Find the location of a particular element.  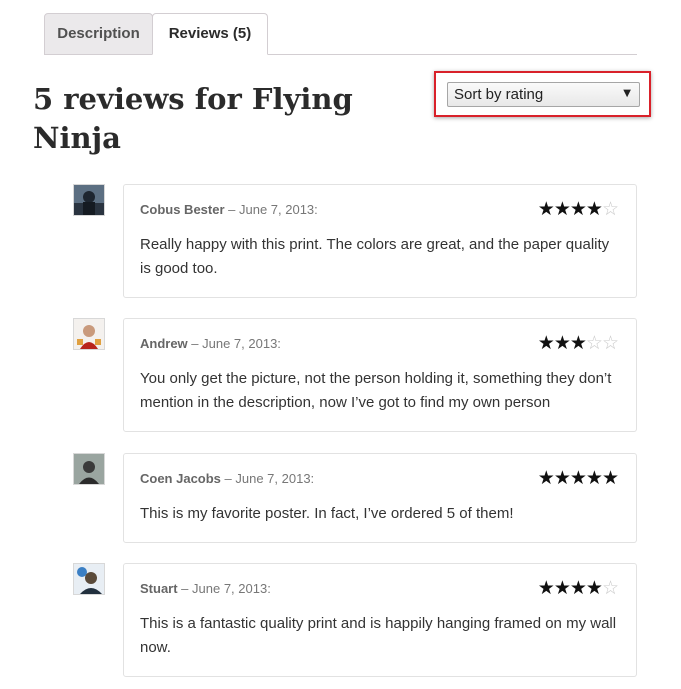

tab-description: Description is located at coordinates (98, 34).